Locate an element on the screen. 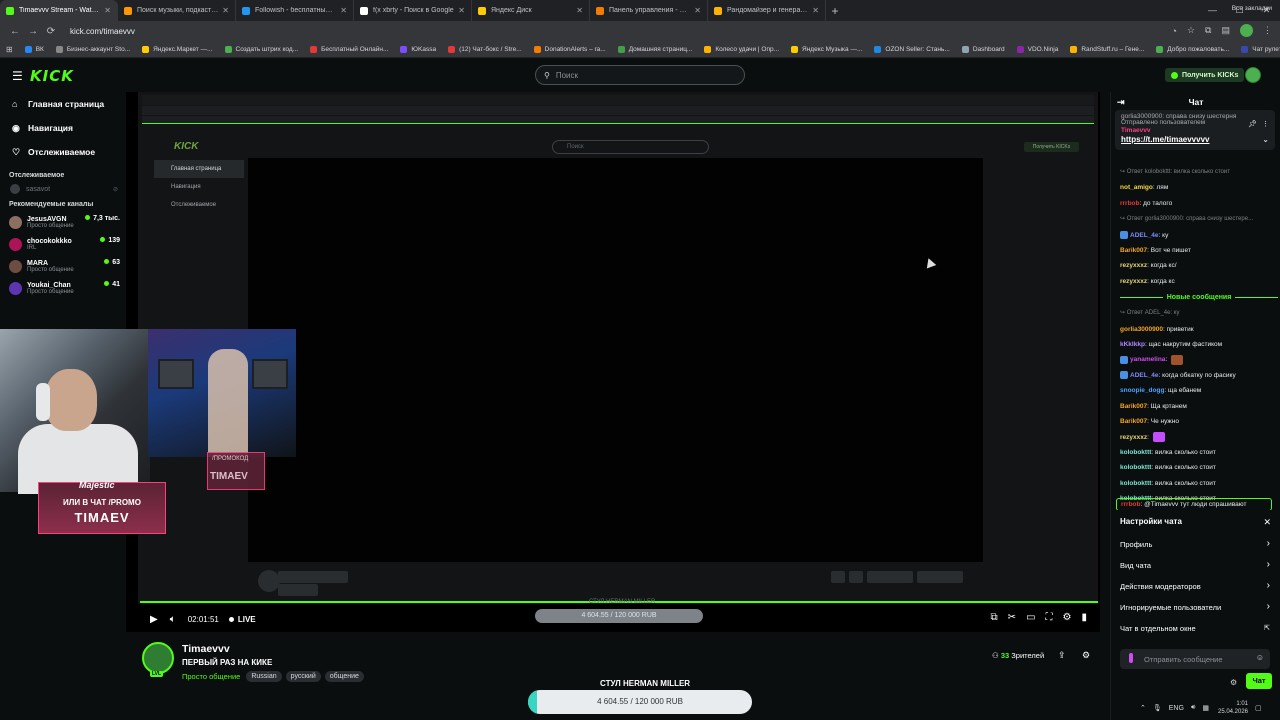 The width and height of the screenshot is (1280, 720). new-tab-icon: + is located at coordinates (835, 10).